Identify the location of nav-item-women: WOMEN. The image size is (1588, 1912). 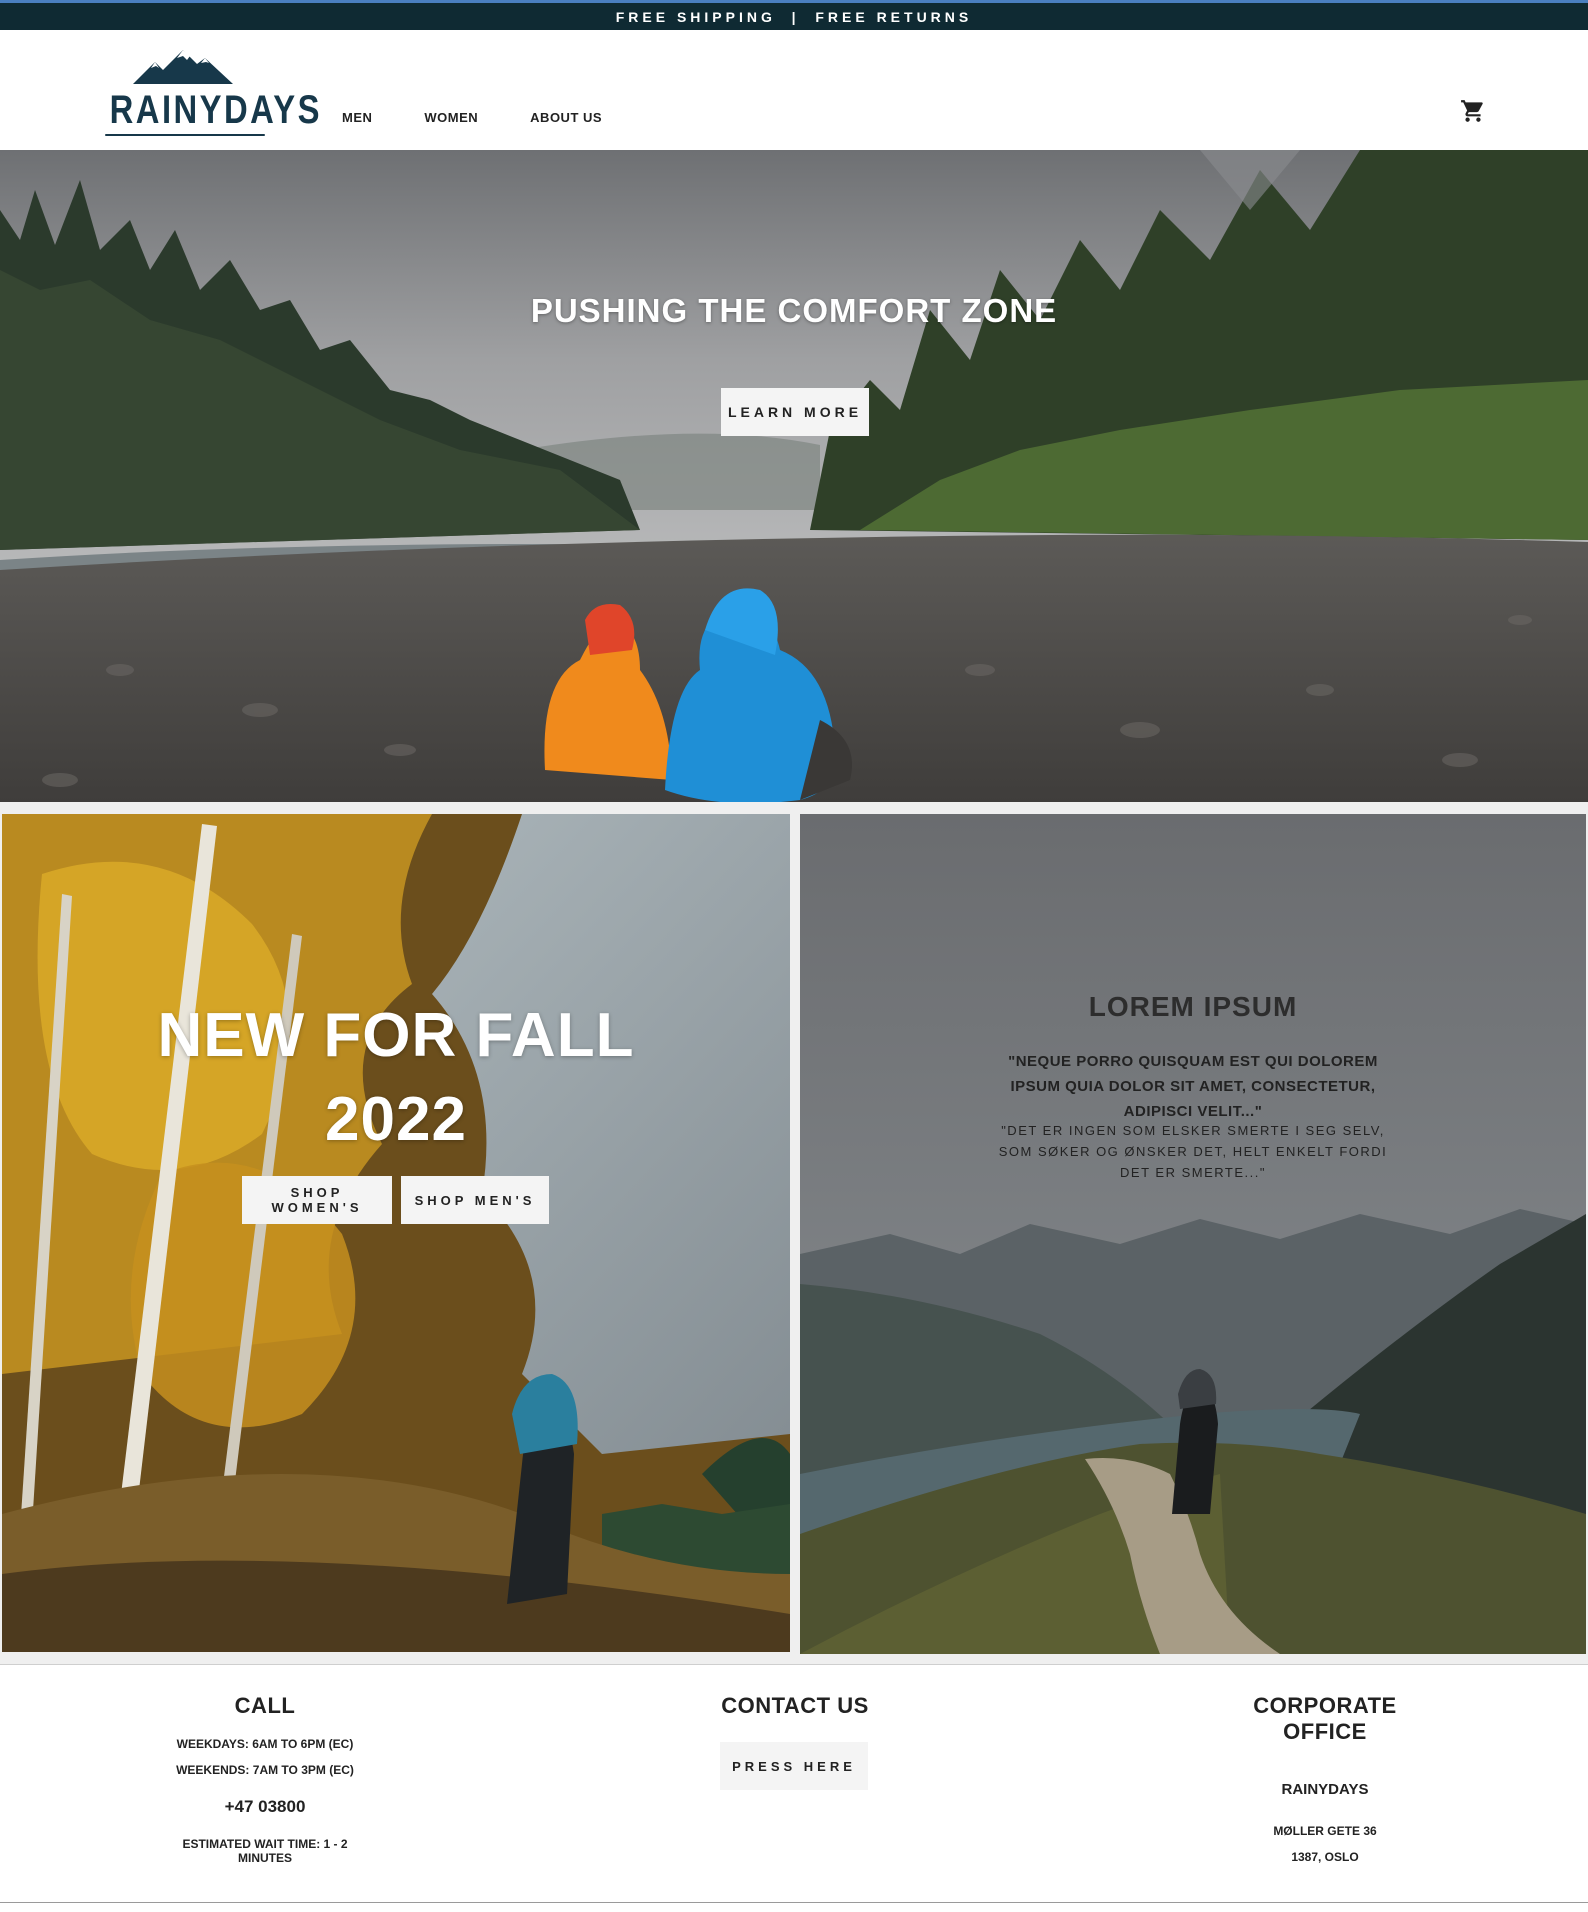
(451, 117).